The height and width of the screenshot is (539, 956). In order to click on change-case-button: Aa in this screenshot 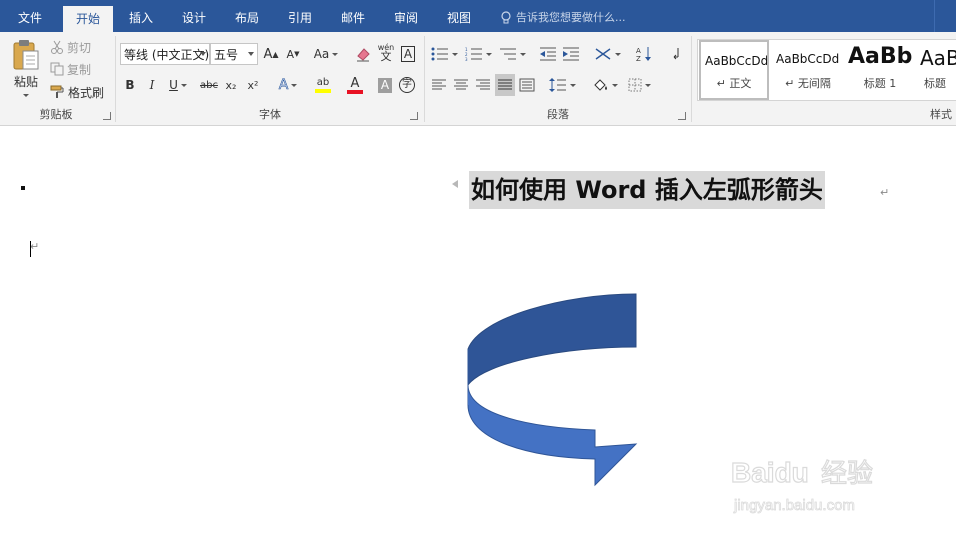, I will do `click(326, 54)`.